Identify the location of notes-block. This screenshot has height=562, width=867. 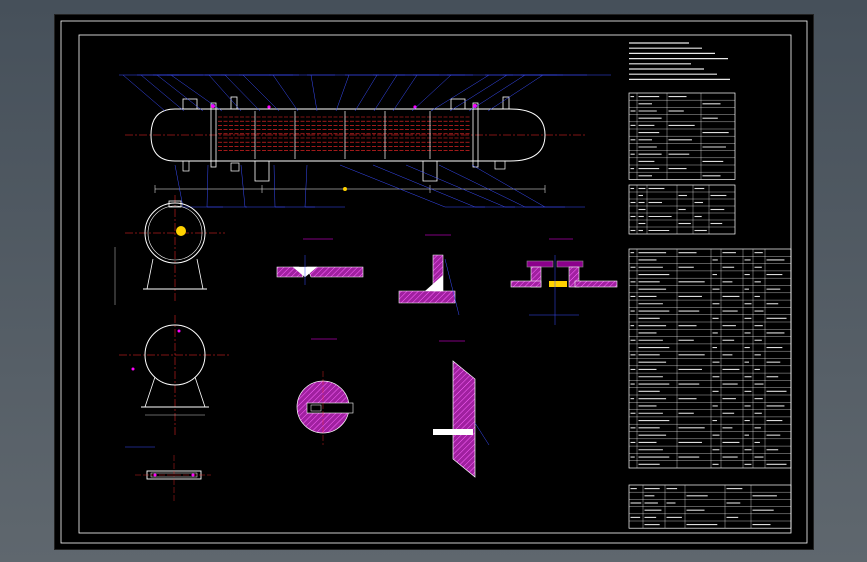
(679, 61).